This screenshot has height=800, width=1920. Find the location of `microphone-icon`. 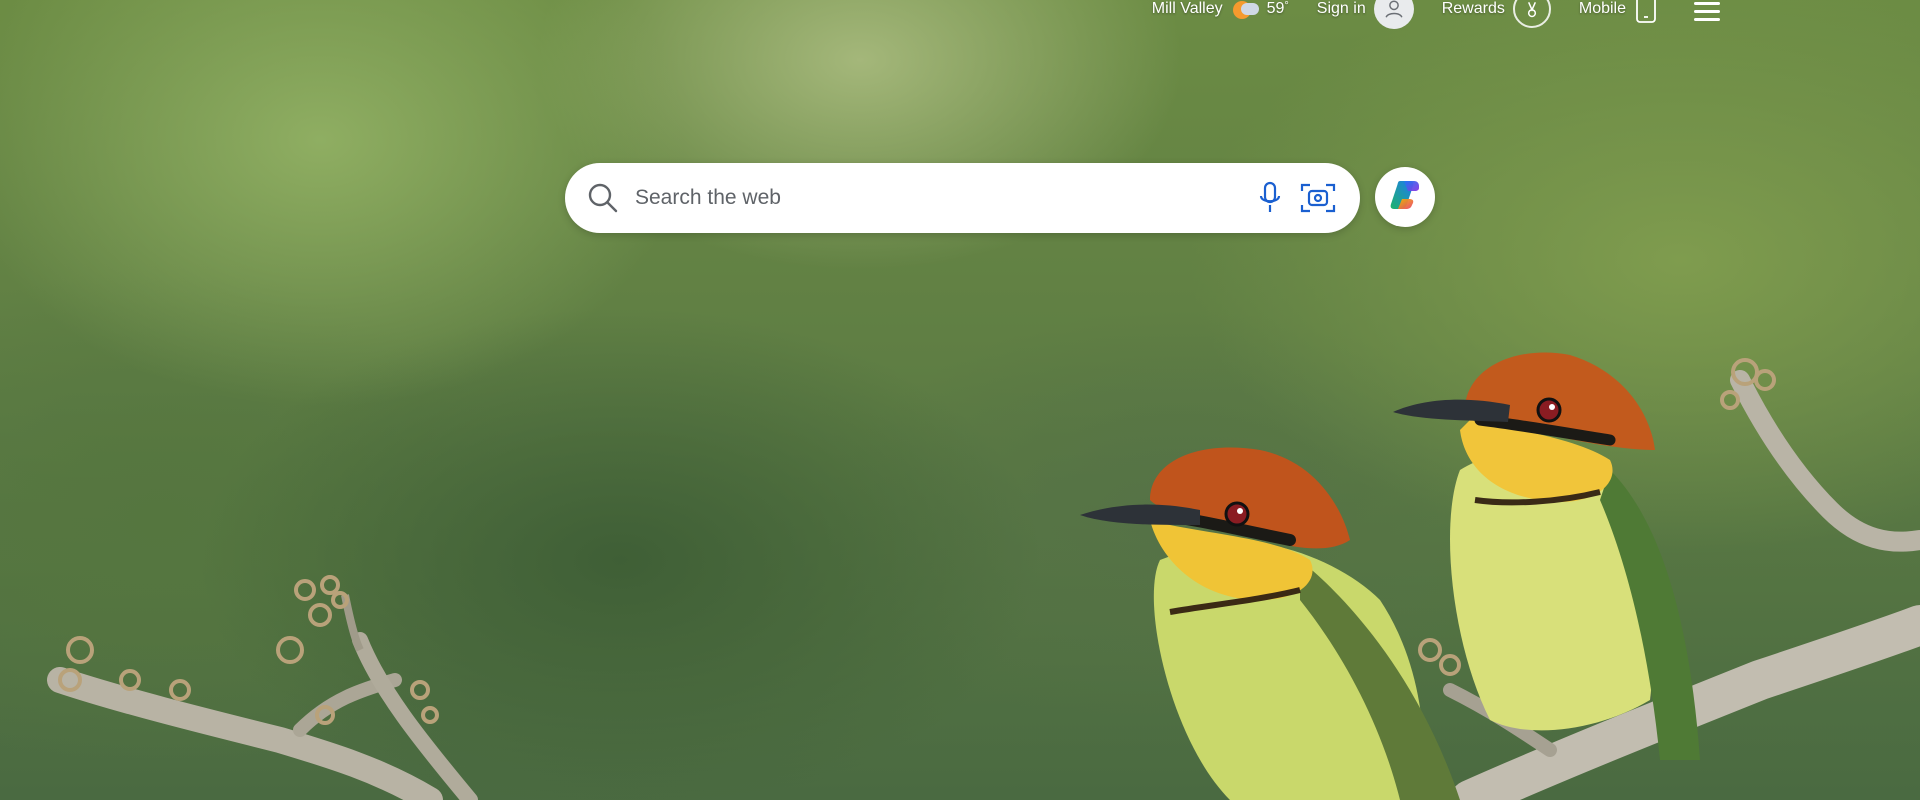

microphone-icon is located at coordinates (1270, 198).